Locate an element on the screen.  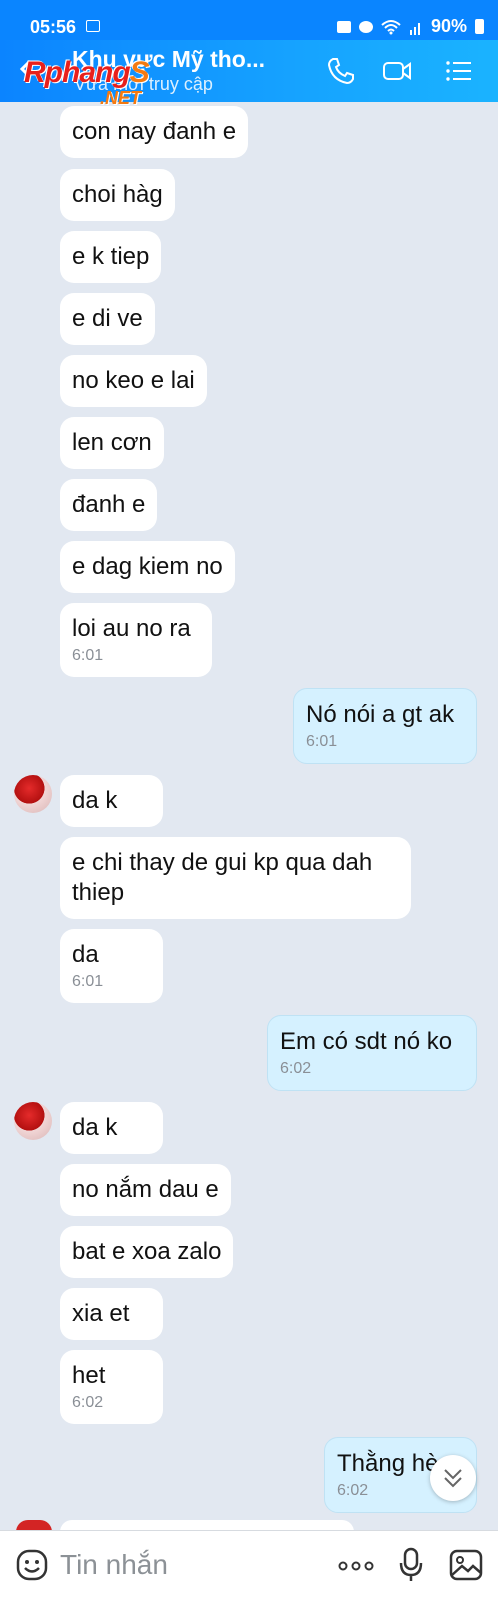
message-text: e dag kiem no is located at coordinates (147, 566).